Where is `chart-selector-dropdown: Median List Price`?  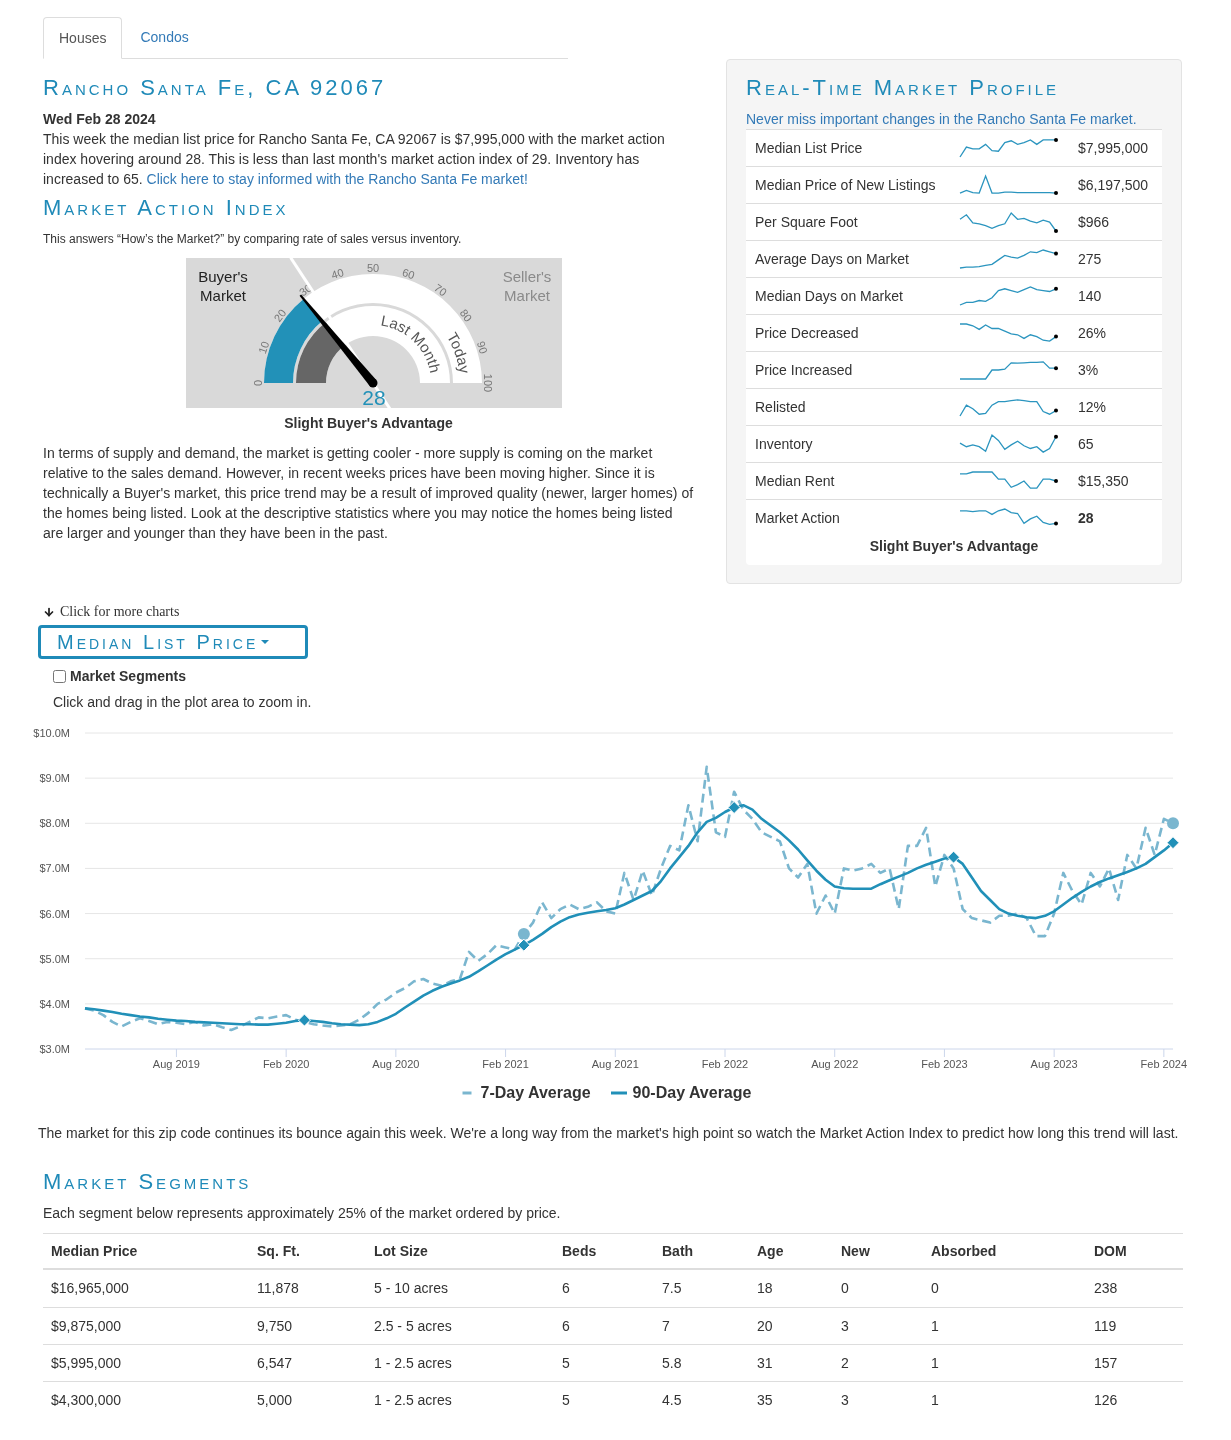 chart-selector-dropdown: Median List Price is located at coordinates (173, 642).